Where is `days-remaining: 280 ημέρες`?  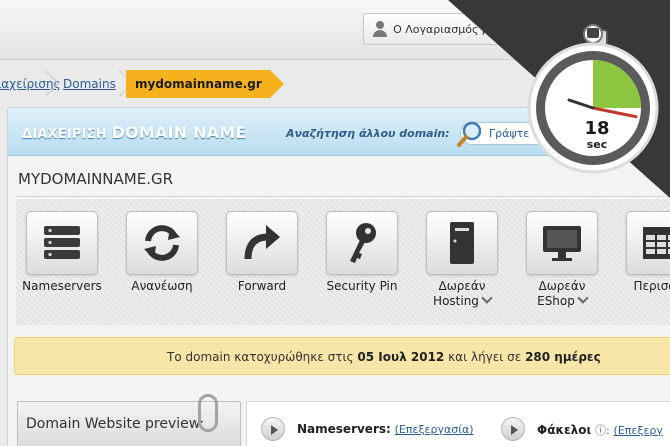 days-remaining: 280 ημέρες is located at coordinates (563, 357).